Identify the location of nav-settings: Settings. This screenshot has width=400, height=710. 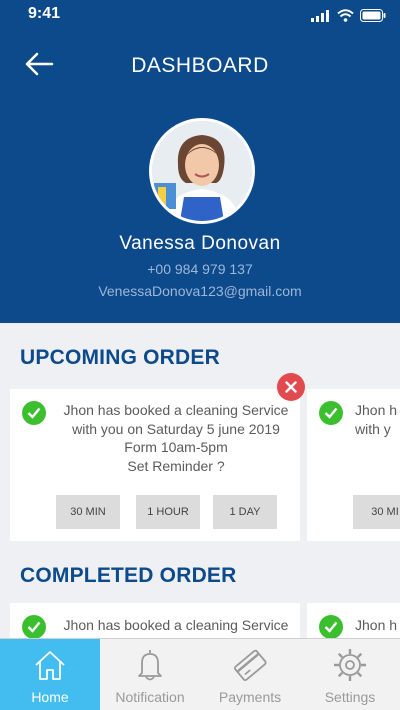
(350, 674).